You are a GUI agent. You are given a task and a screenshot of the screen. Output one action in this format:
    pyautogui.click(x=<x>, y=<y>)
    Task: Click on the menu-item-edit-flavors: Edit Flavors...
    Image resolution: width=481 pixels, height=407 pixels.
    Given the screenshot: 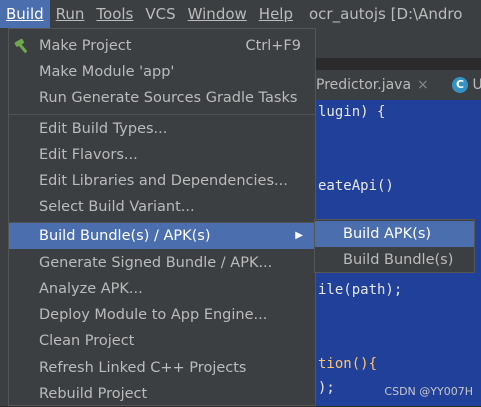 What is the action you would take?
    pyautogui.click(x=162, y=155)
    